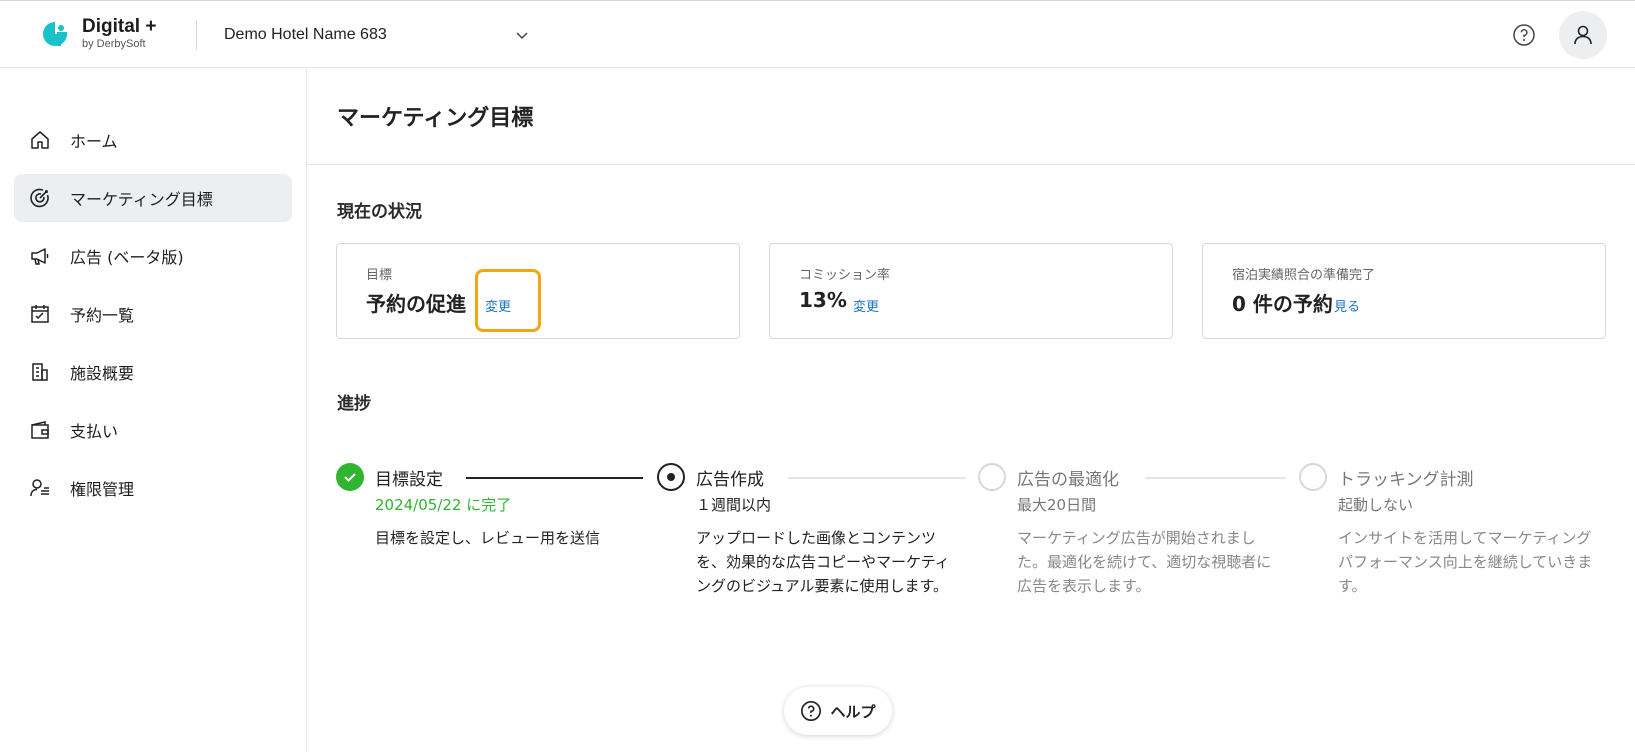 The width and height of the screenshot is (1635, 752). I want to click on step-subtitle: １週間以内, so click(734, 505).